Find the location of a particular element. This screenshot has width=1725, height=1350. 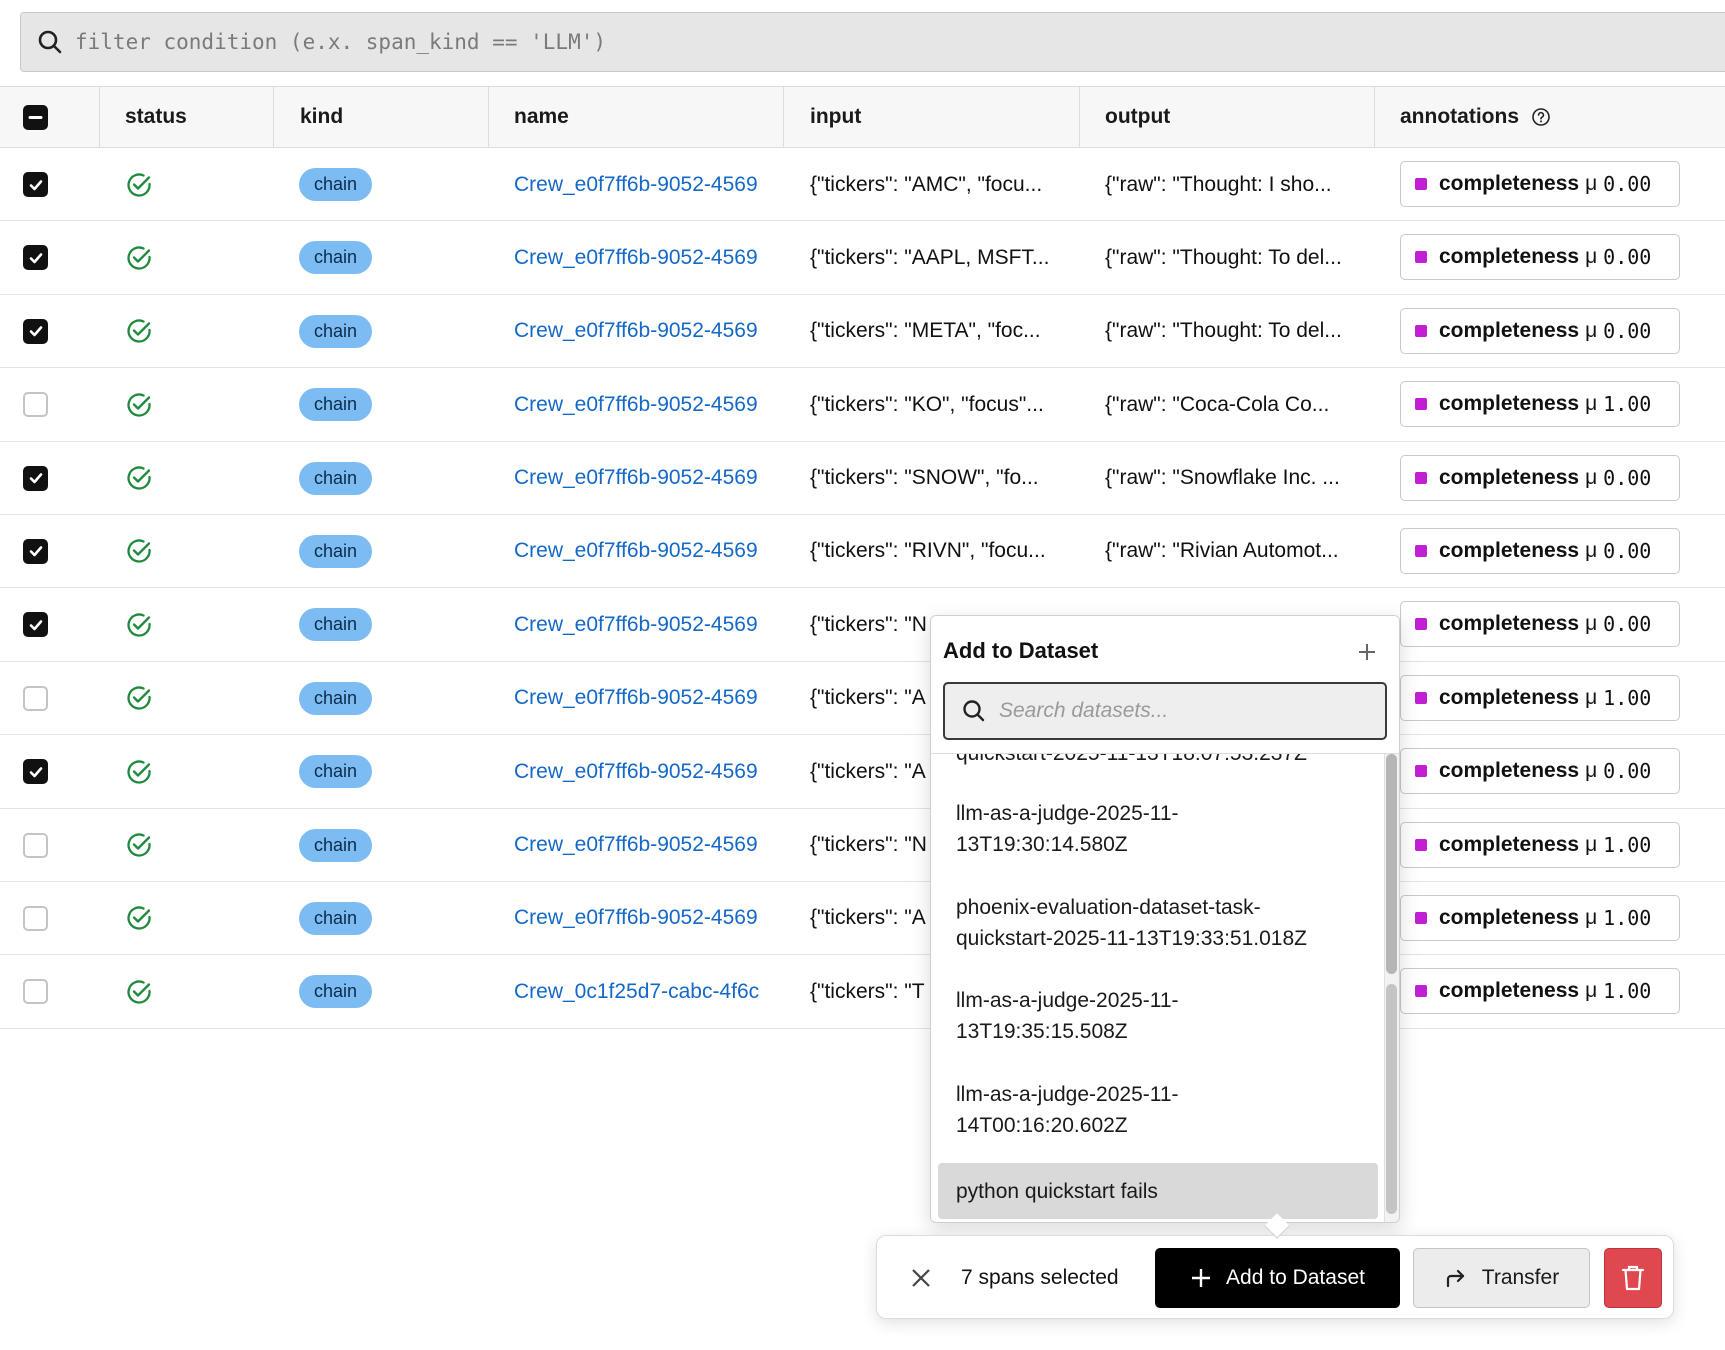

span-name-link: Crew_0c1f25d7-cabc-4f6c is located at coordinates (636, 992).